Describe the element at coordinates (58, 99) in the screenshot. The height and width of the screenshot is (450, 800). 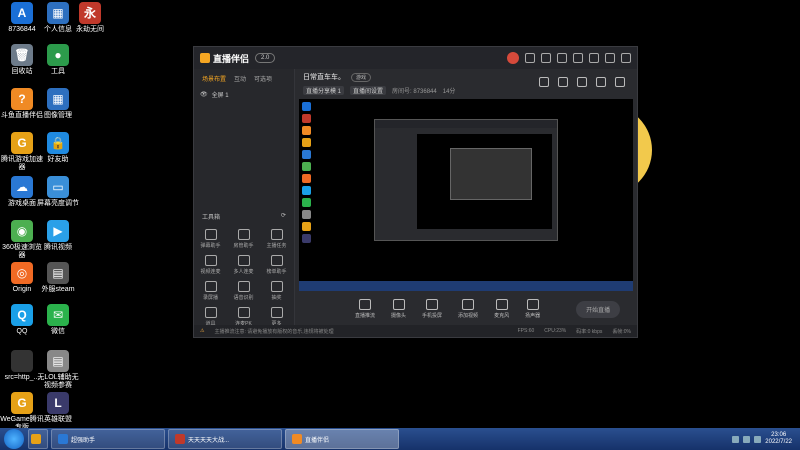
I see `app-icon: ▦` at that location.